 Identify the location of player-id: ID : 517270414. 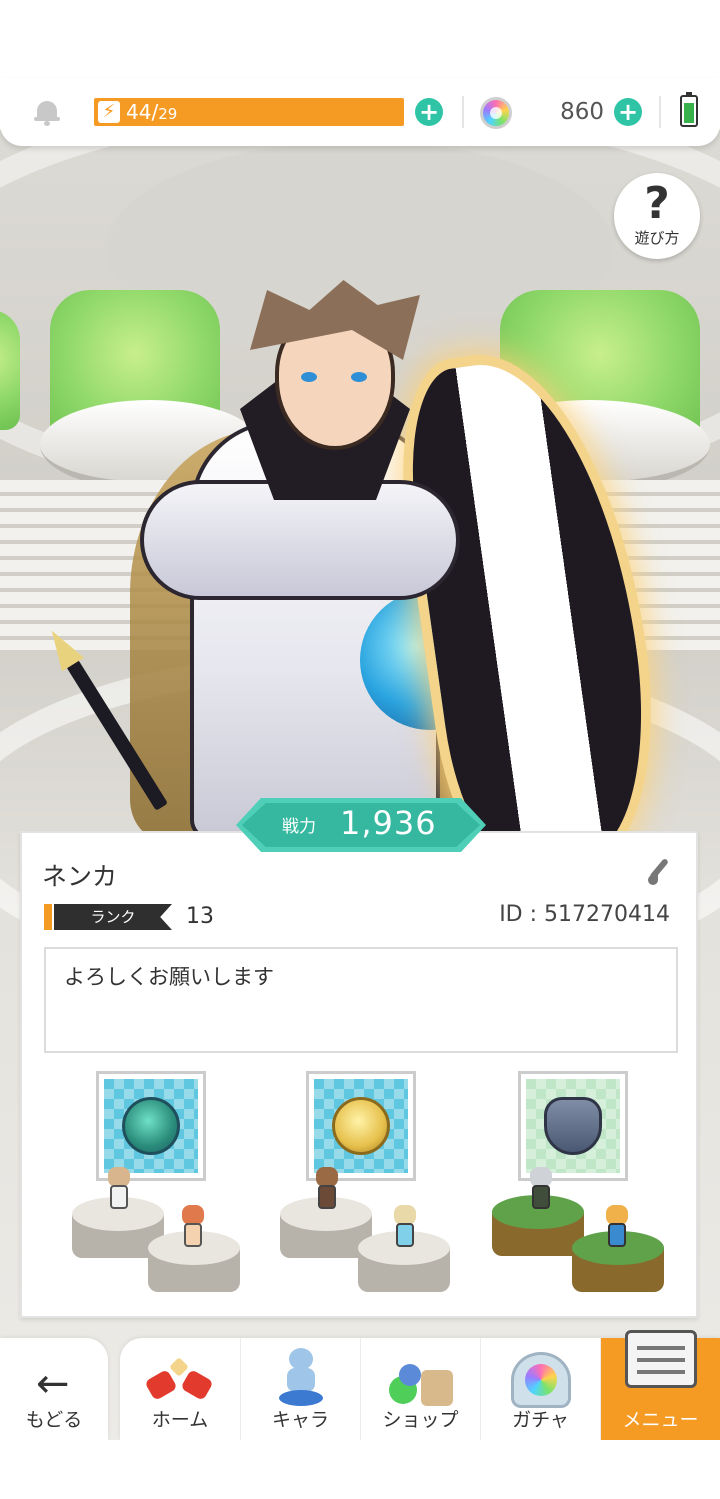
(584, 914).